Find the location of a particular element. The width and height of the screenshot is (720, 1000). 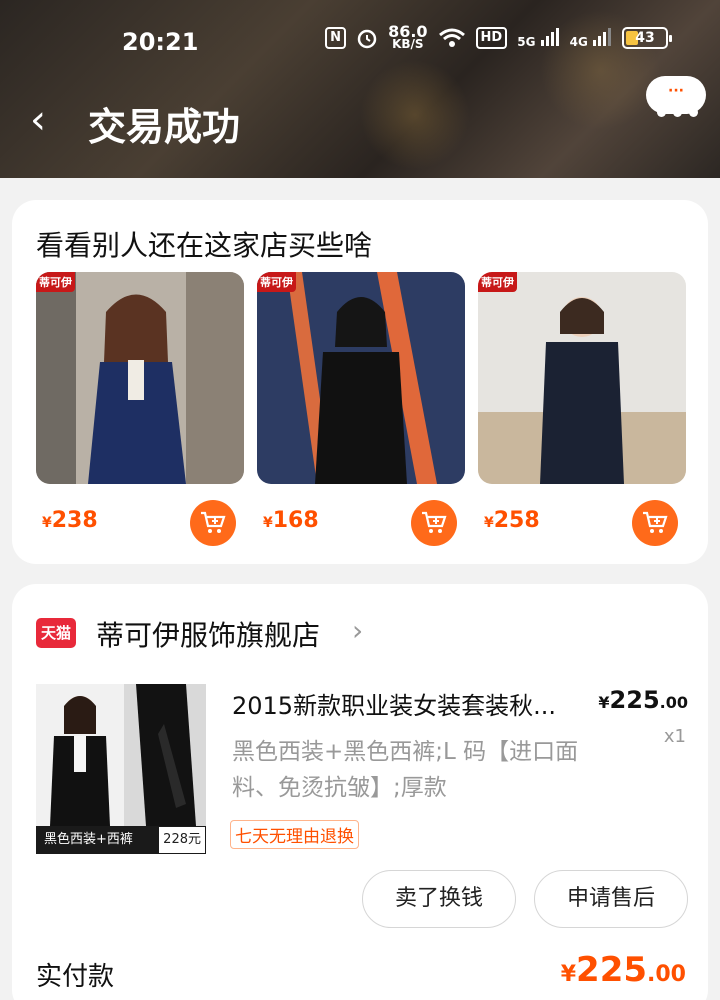

recommendation-item: 蒂可伊 ¥258 is located at coordinates (582, 409).